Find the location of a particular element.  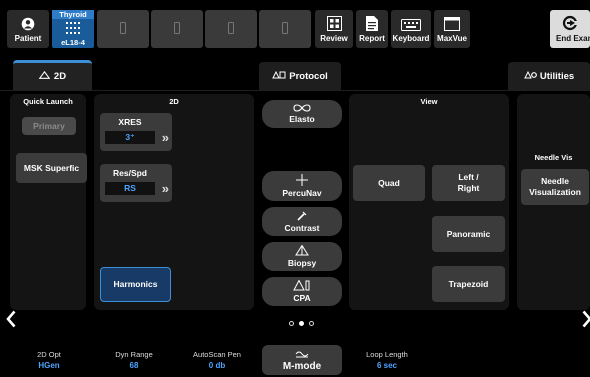

probe-exam-label: Thyroid is located at coordinates (73, 14).